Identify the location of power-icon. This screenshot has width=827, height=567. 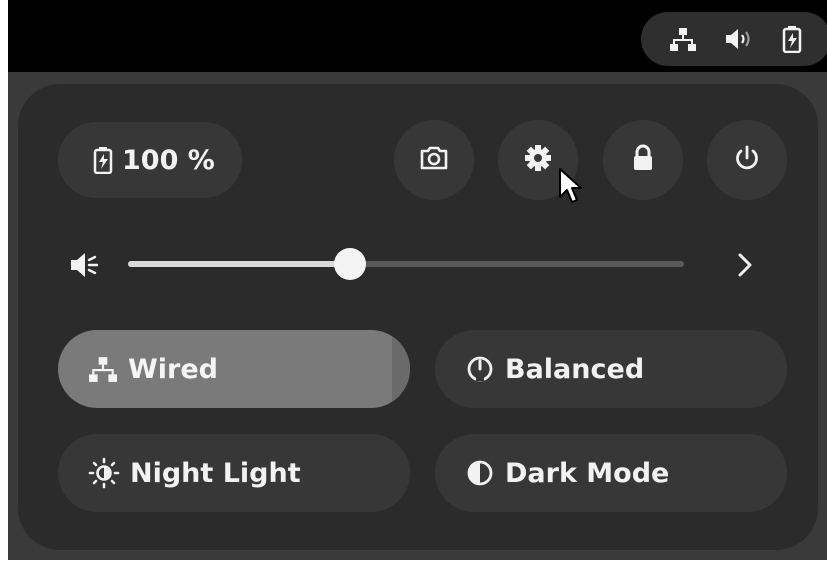
(747, 160).